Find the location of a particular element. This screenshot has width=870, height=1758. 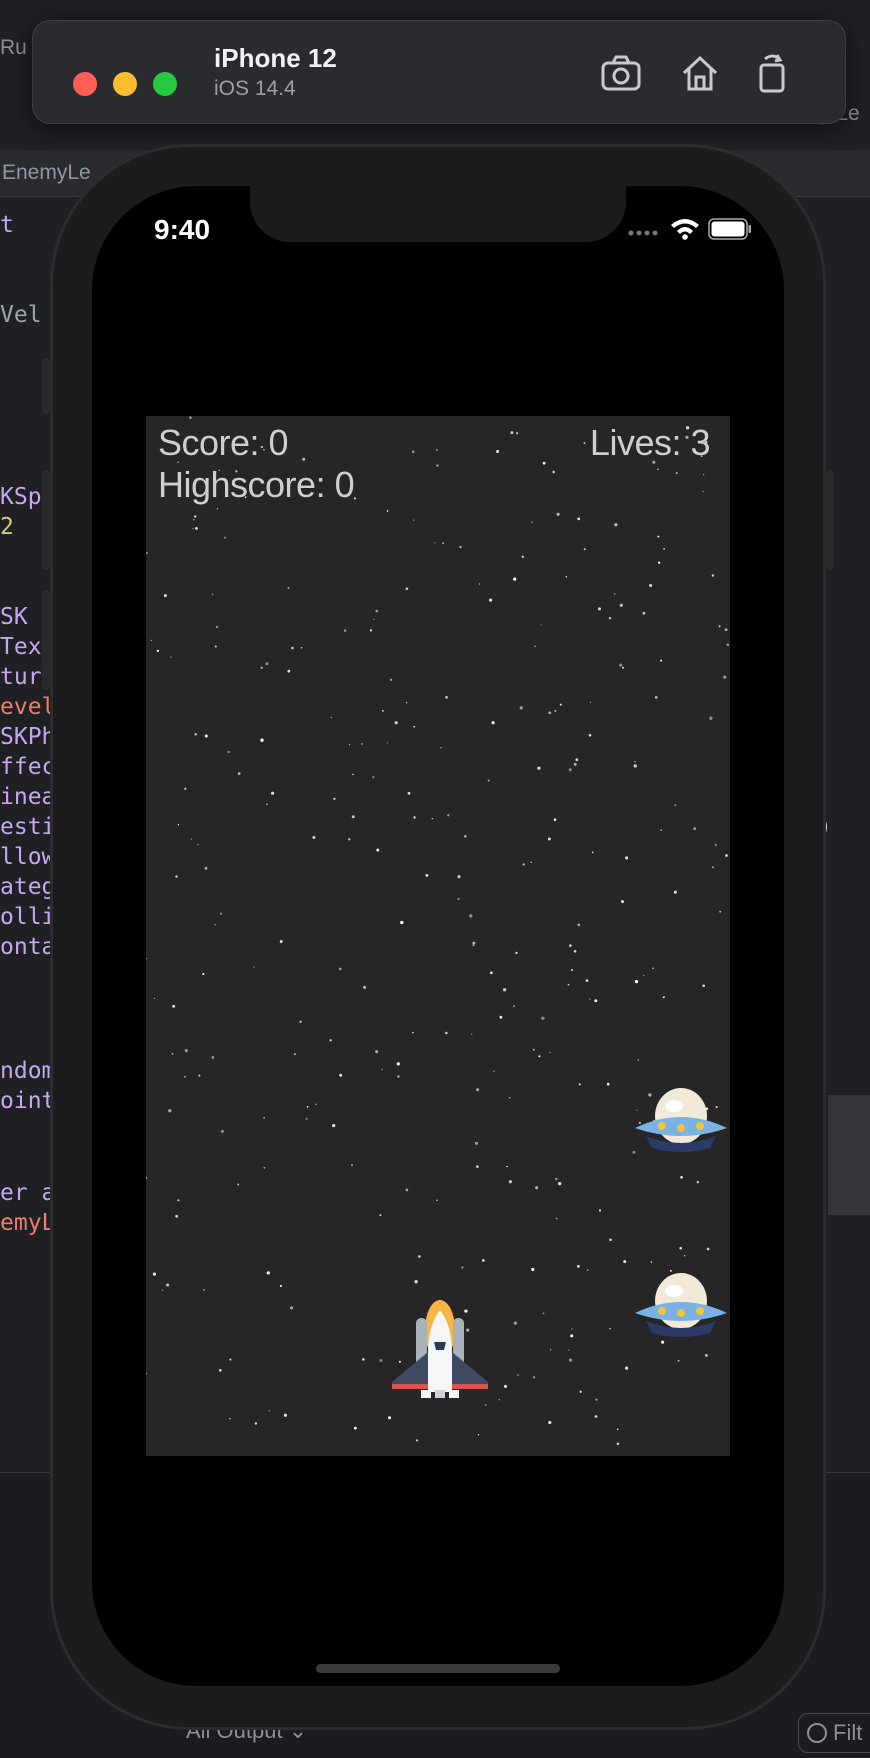

code-fragment: KSp is located at coordinates (21, 497).